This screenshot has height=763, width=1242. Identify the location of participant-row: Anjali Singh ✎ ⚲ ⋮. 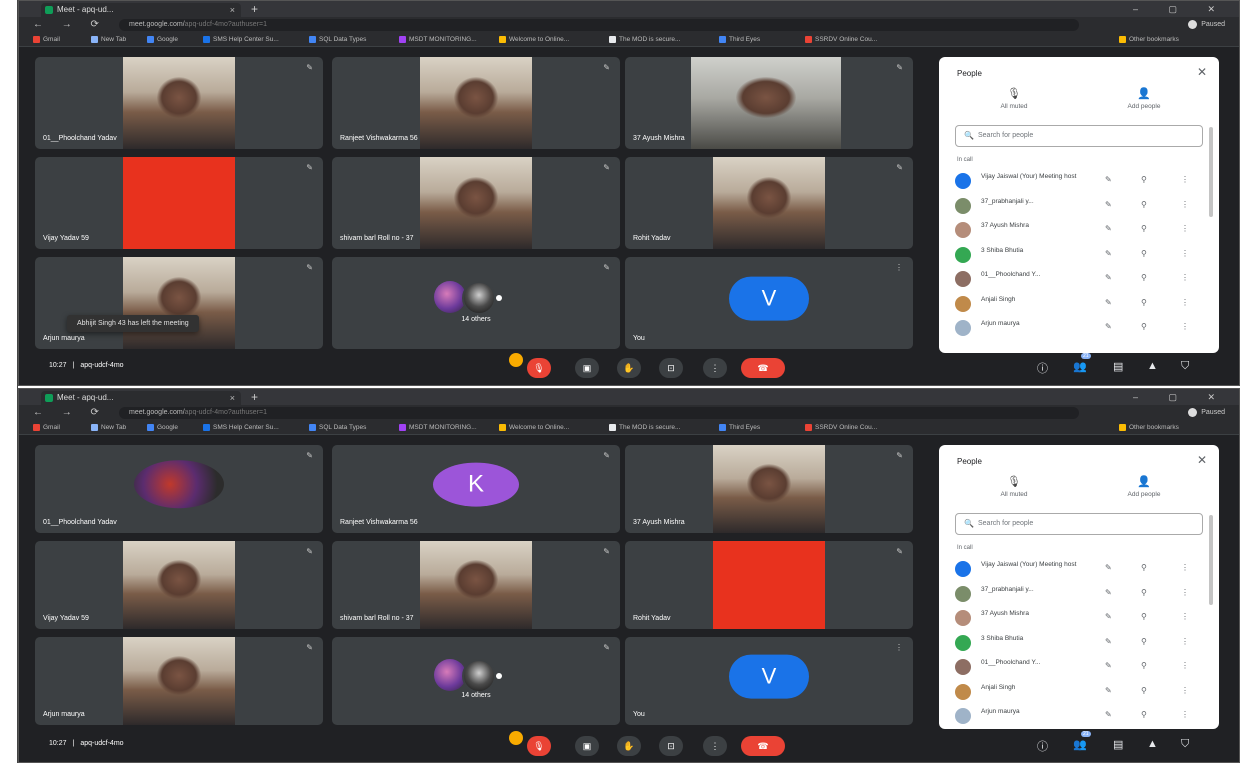
(1079, 692).